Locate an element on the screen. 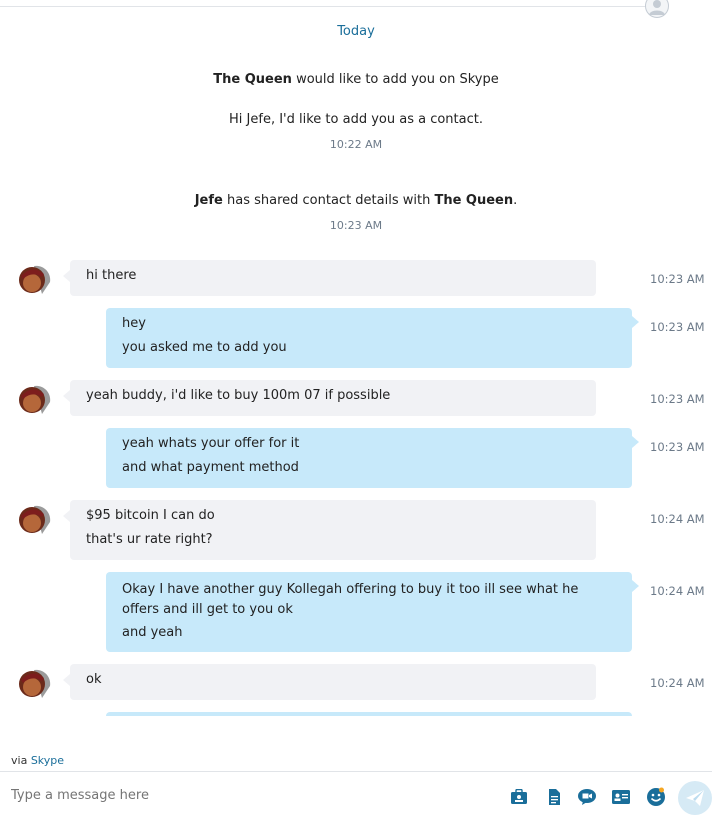 Image resolution: width=712 pixels, height=819 pixels. send-contacts-icon is located at coordinates (519, 797).